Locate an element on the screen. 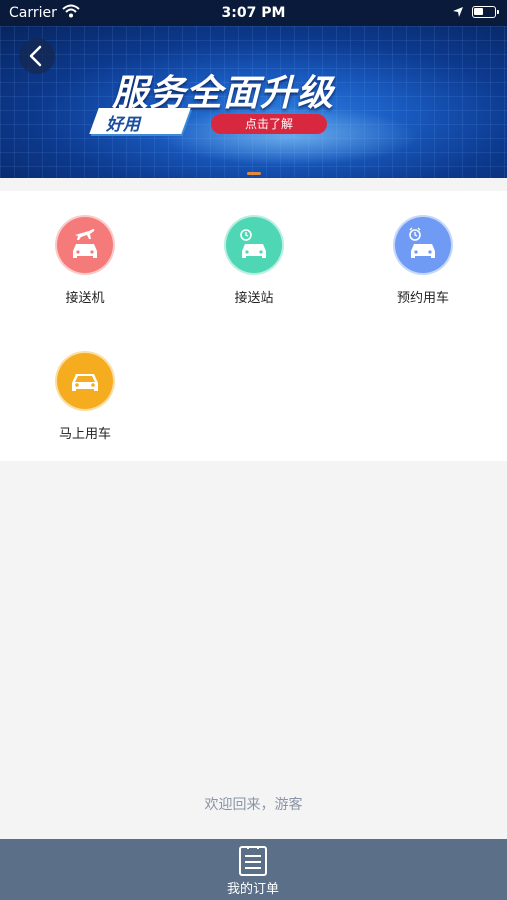 This screenshot has height=900, width=507. banner-page-indicator is located at coordinates (254, 173).